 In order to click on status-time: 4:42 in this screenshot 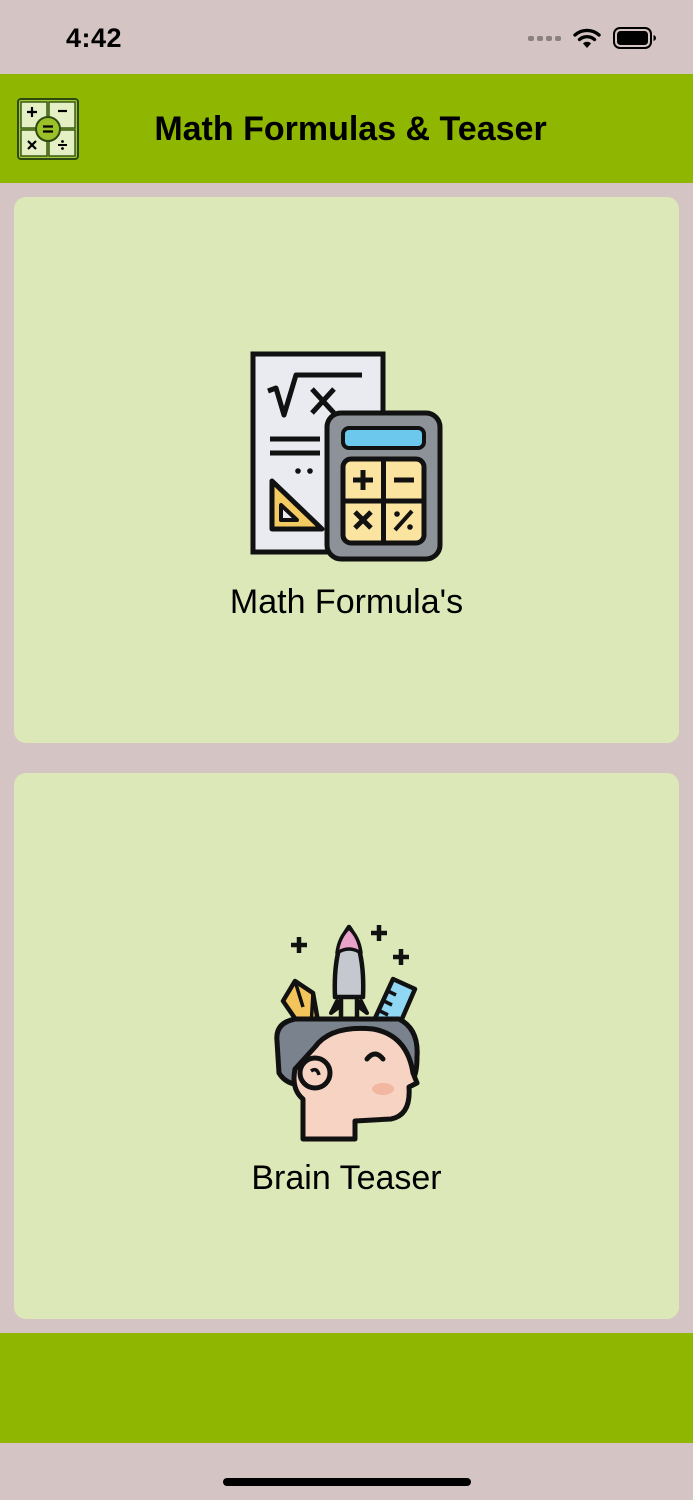, I will do `click(94, 38)`.